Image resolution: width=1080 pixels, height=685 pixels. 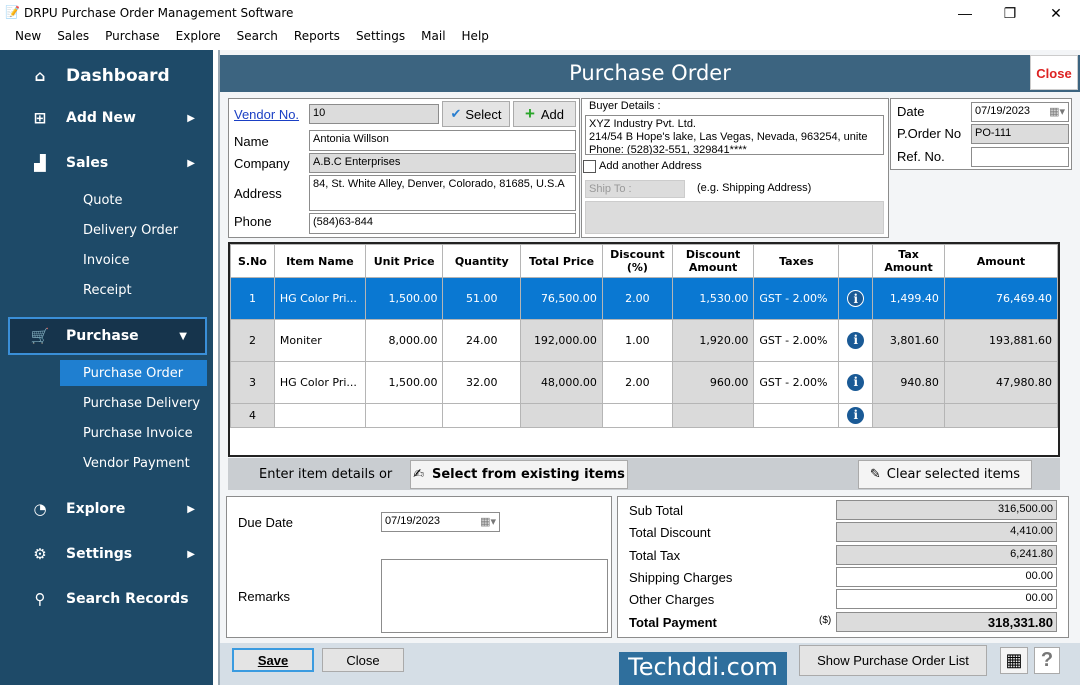 What do you see at coordinates (476, 114) in the screenshot?
I see `select-vendor-button: ✔ Select` at bounding box center [476, 114].